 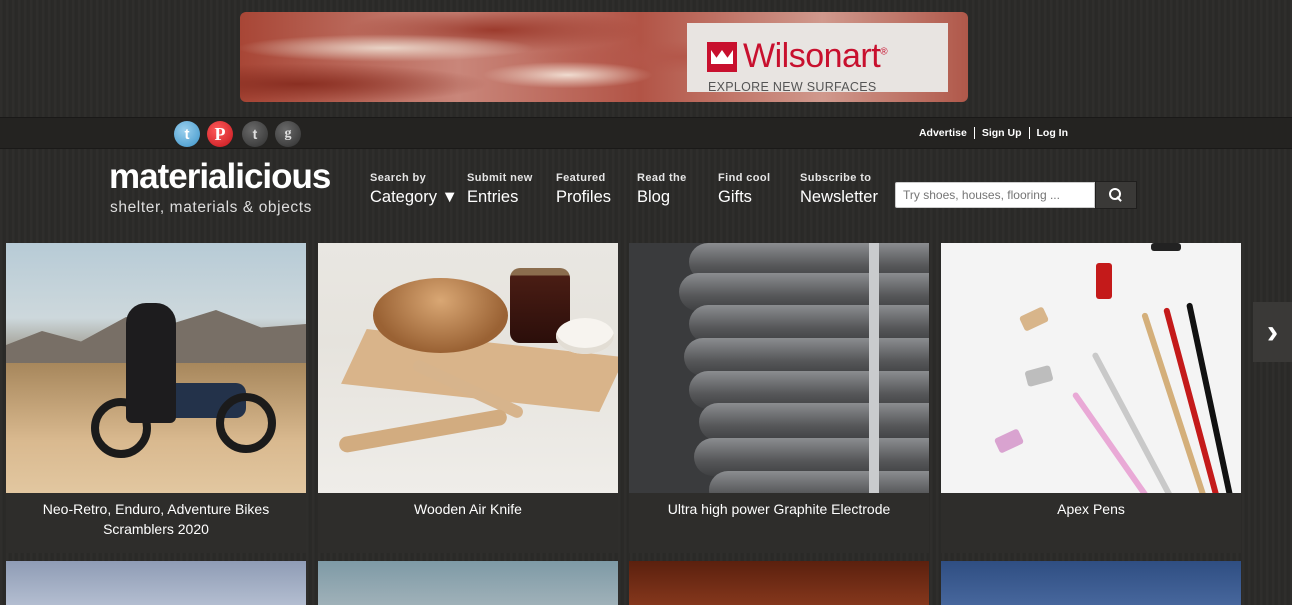 I want to click on search-input, so click(x=995, y=195).